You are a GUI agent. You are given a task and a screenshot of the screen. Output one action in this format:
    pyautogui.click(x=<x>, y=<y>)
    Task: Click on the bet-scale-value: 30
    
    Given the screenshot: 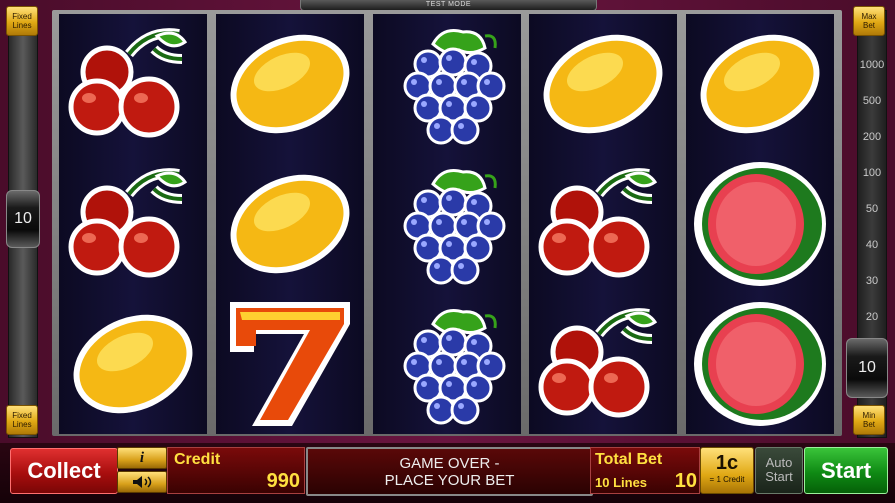 What is the action you would take?
    pyautogui.click(x=872, y=281)
    